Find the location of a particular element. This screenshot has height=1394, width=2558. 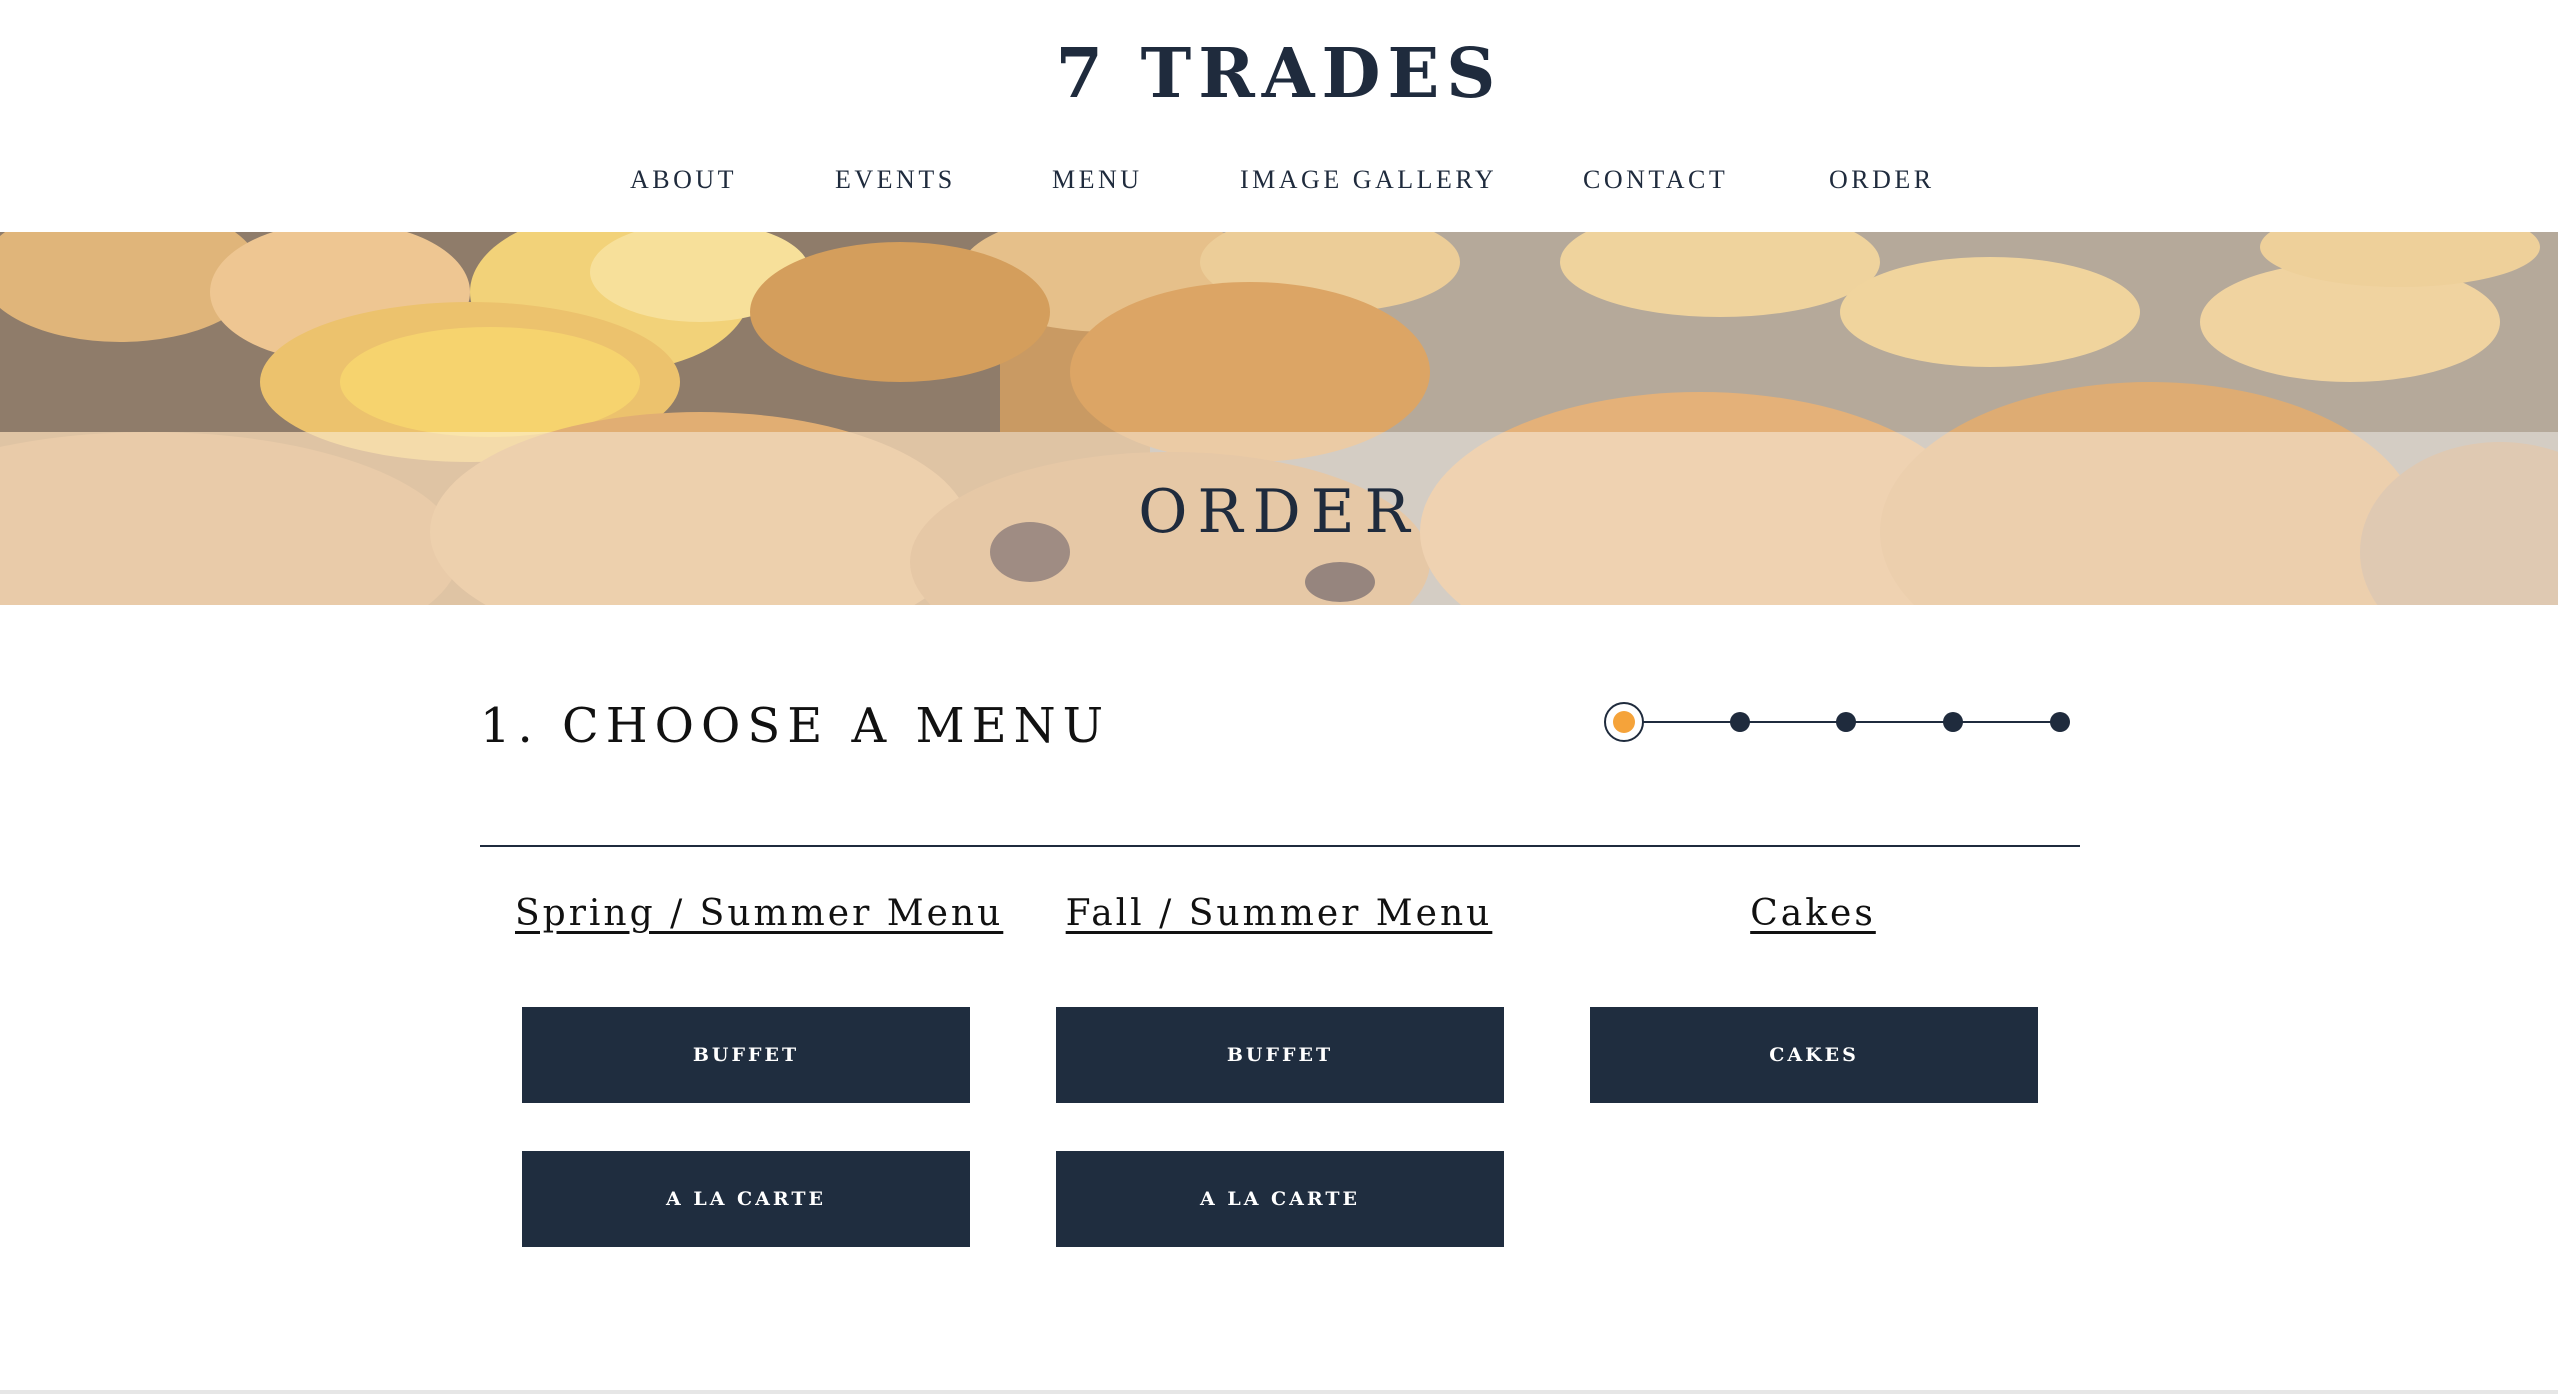

nav-item-about: ABOUT is located at coordinates (683, 180).